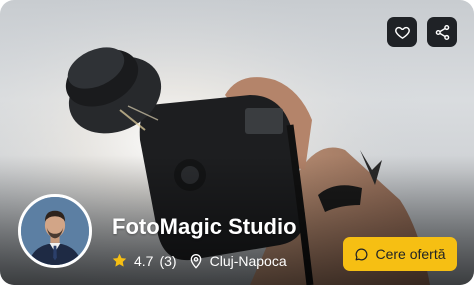 The image size is (474, 285). I want to click on heart-icon, so click(402, 32).